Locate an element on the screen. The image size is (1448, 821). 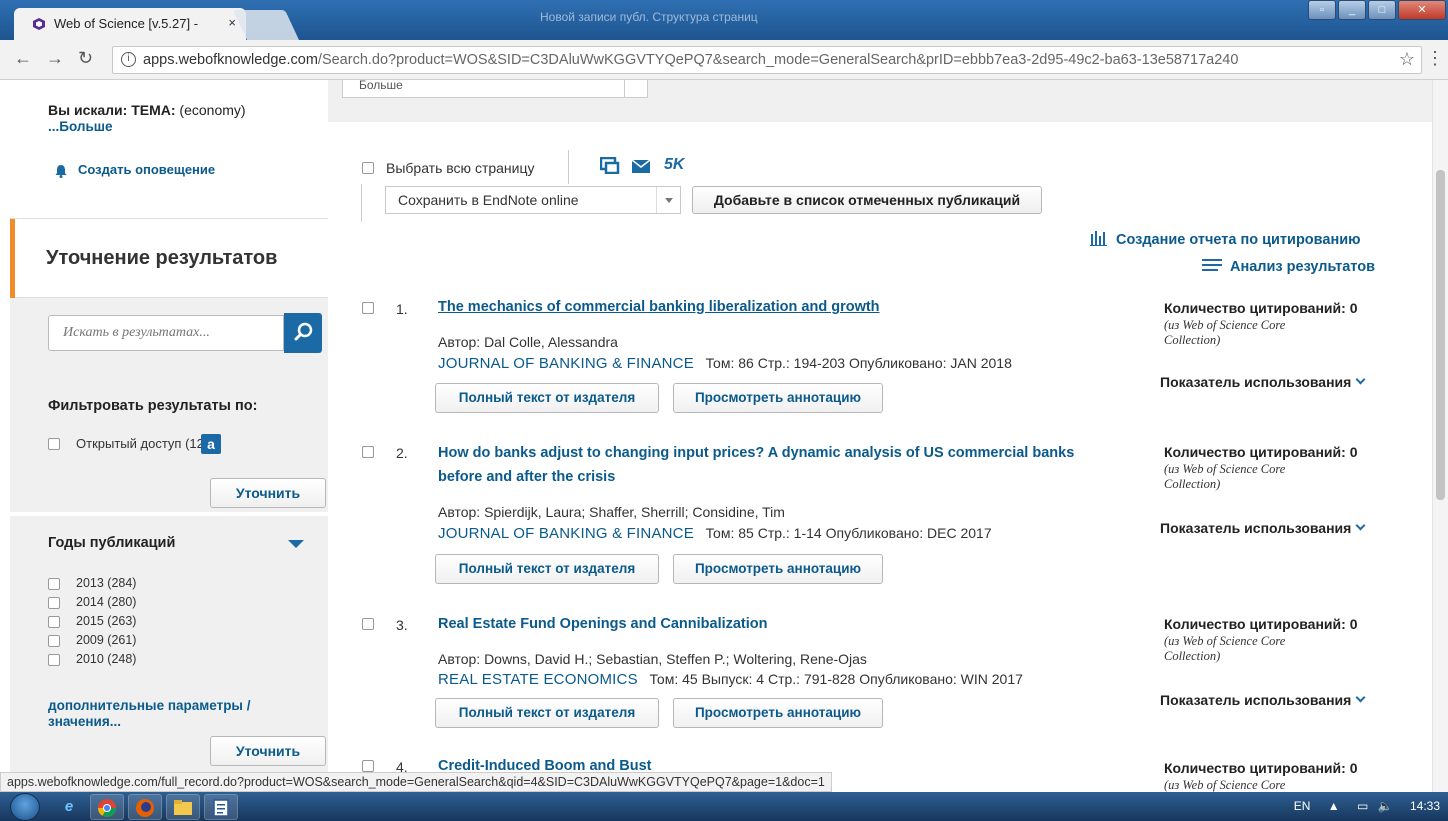
search-button is located at coordinates (303, 333).